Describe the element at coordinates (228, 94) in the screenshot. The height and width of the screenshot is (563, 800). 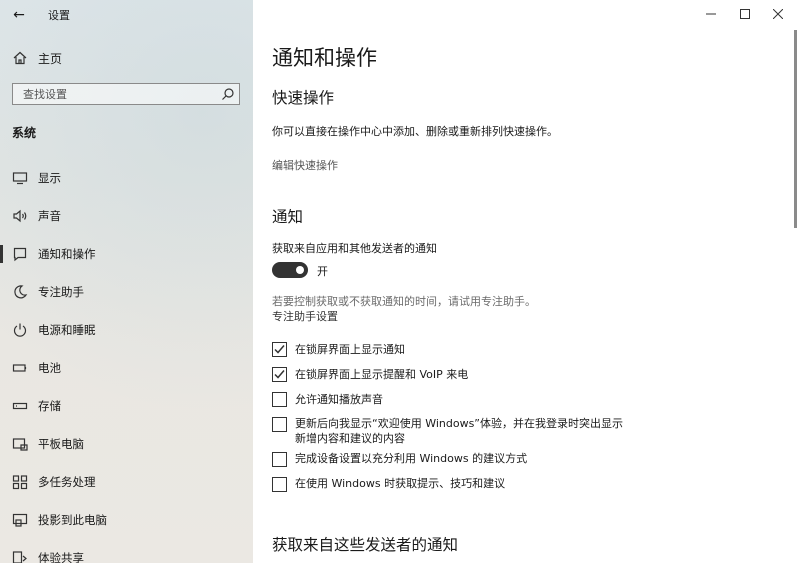
I see `search-icon` at that location.